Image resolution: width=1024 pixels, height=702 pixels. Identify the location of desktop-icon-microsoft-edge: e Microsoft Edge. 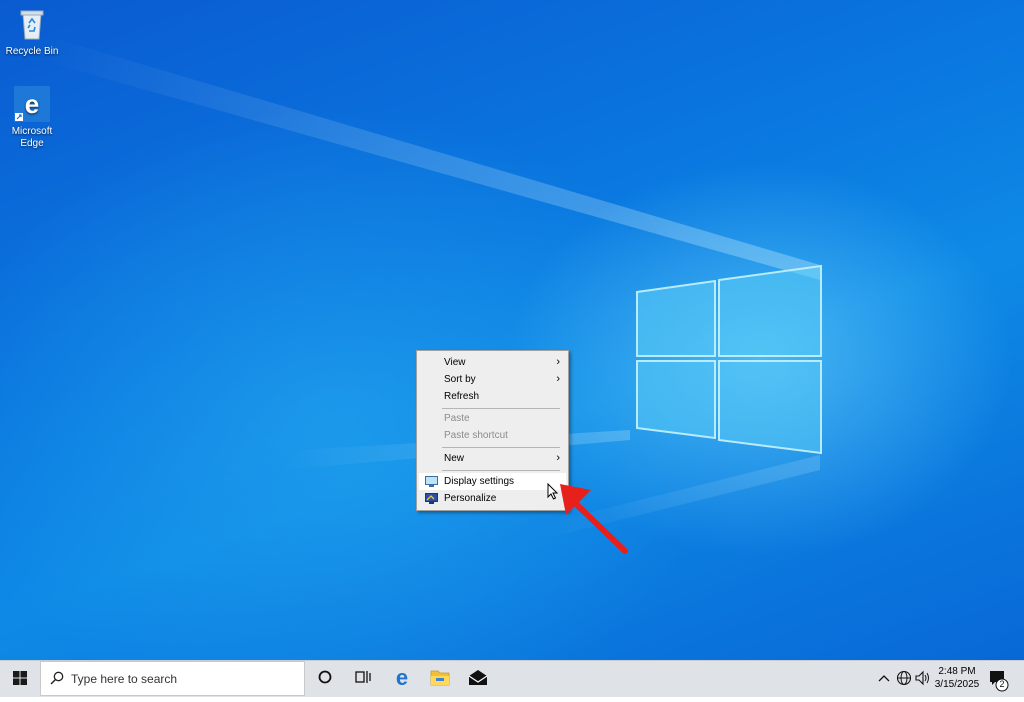
(32, 118).